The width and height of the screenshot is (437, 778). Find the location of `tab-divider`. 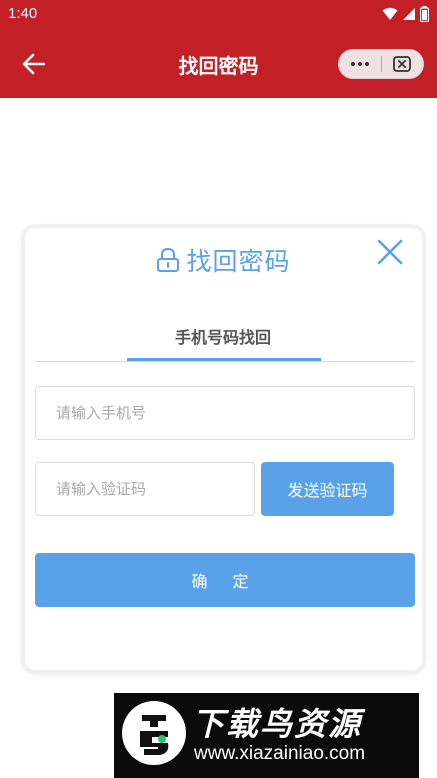

tab-divider is located at coordinates (225, 361).